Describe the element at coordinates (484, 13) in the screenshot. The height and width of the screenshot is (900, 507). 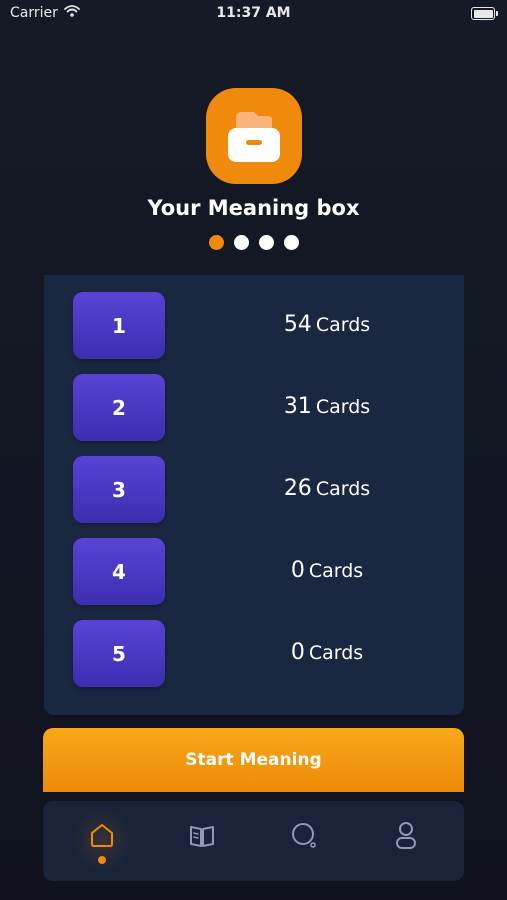
I see `battery-icon` at that location.